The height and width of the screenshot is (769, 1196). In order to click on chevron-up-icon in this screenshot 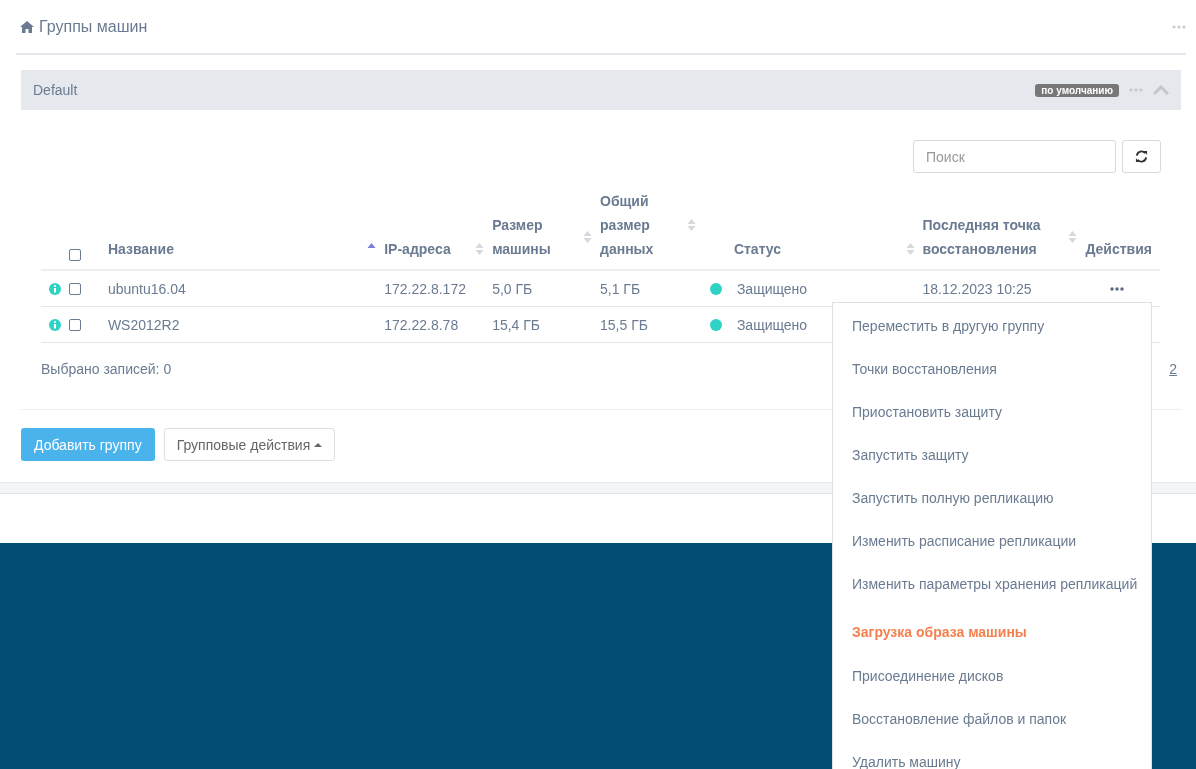, I will do `click(1161, 90)`.